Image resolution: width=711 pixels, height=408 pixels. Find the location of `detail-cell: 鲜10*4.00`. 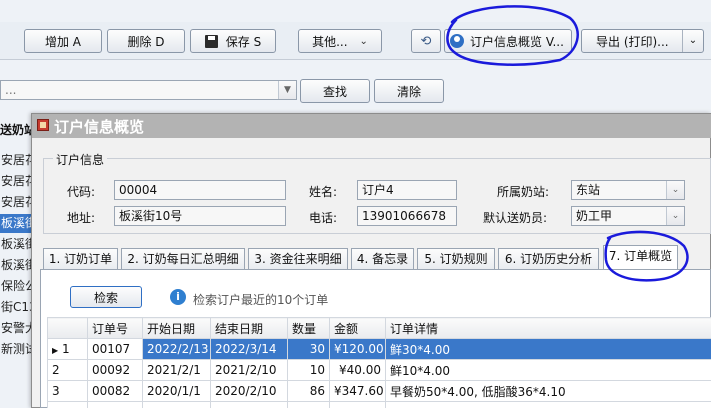

detail-cell: 鲜10*4.00 is located at coordinates (548, 370).